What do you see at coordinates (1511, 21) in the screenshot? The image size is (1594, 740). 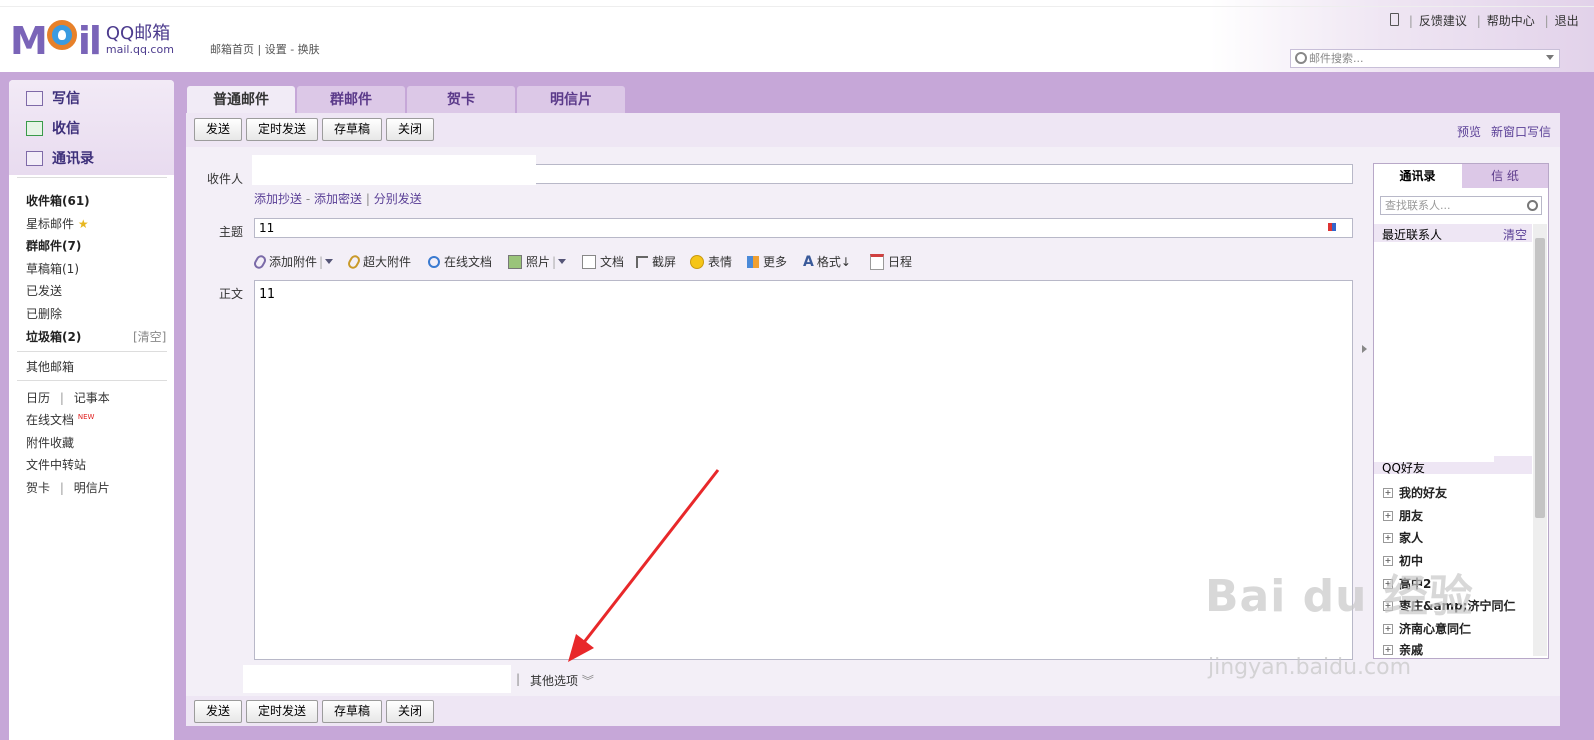 I see `help-link: 帮助中心` at bounding box center [1511, 21].